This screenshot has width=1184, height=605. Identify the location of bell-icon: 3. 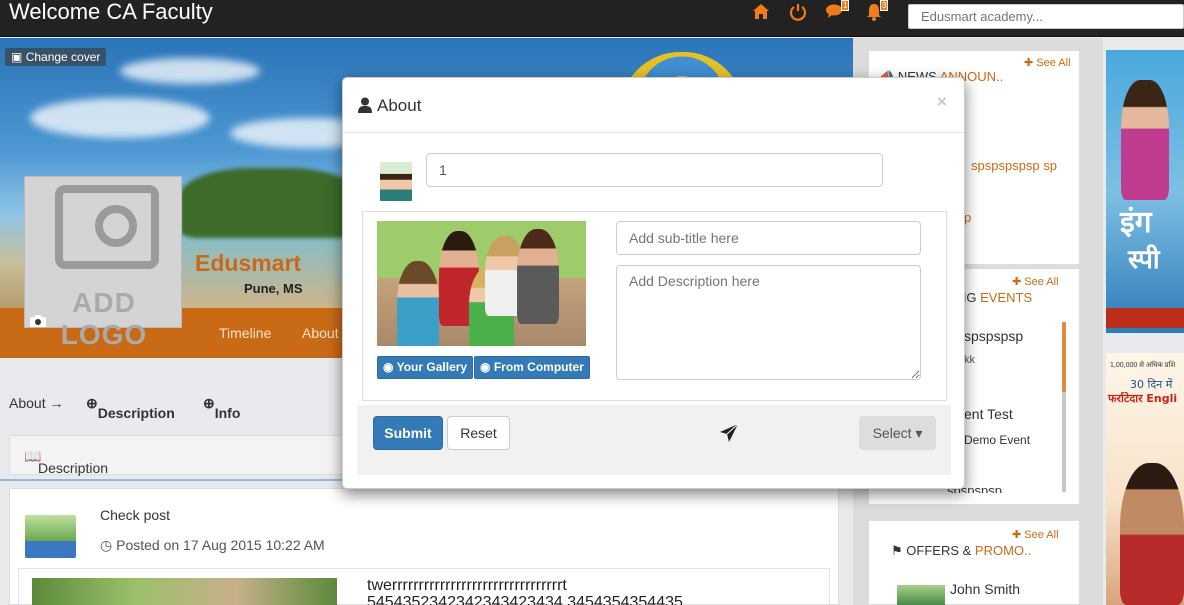
(877, 10).